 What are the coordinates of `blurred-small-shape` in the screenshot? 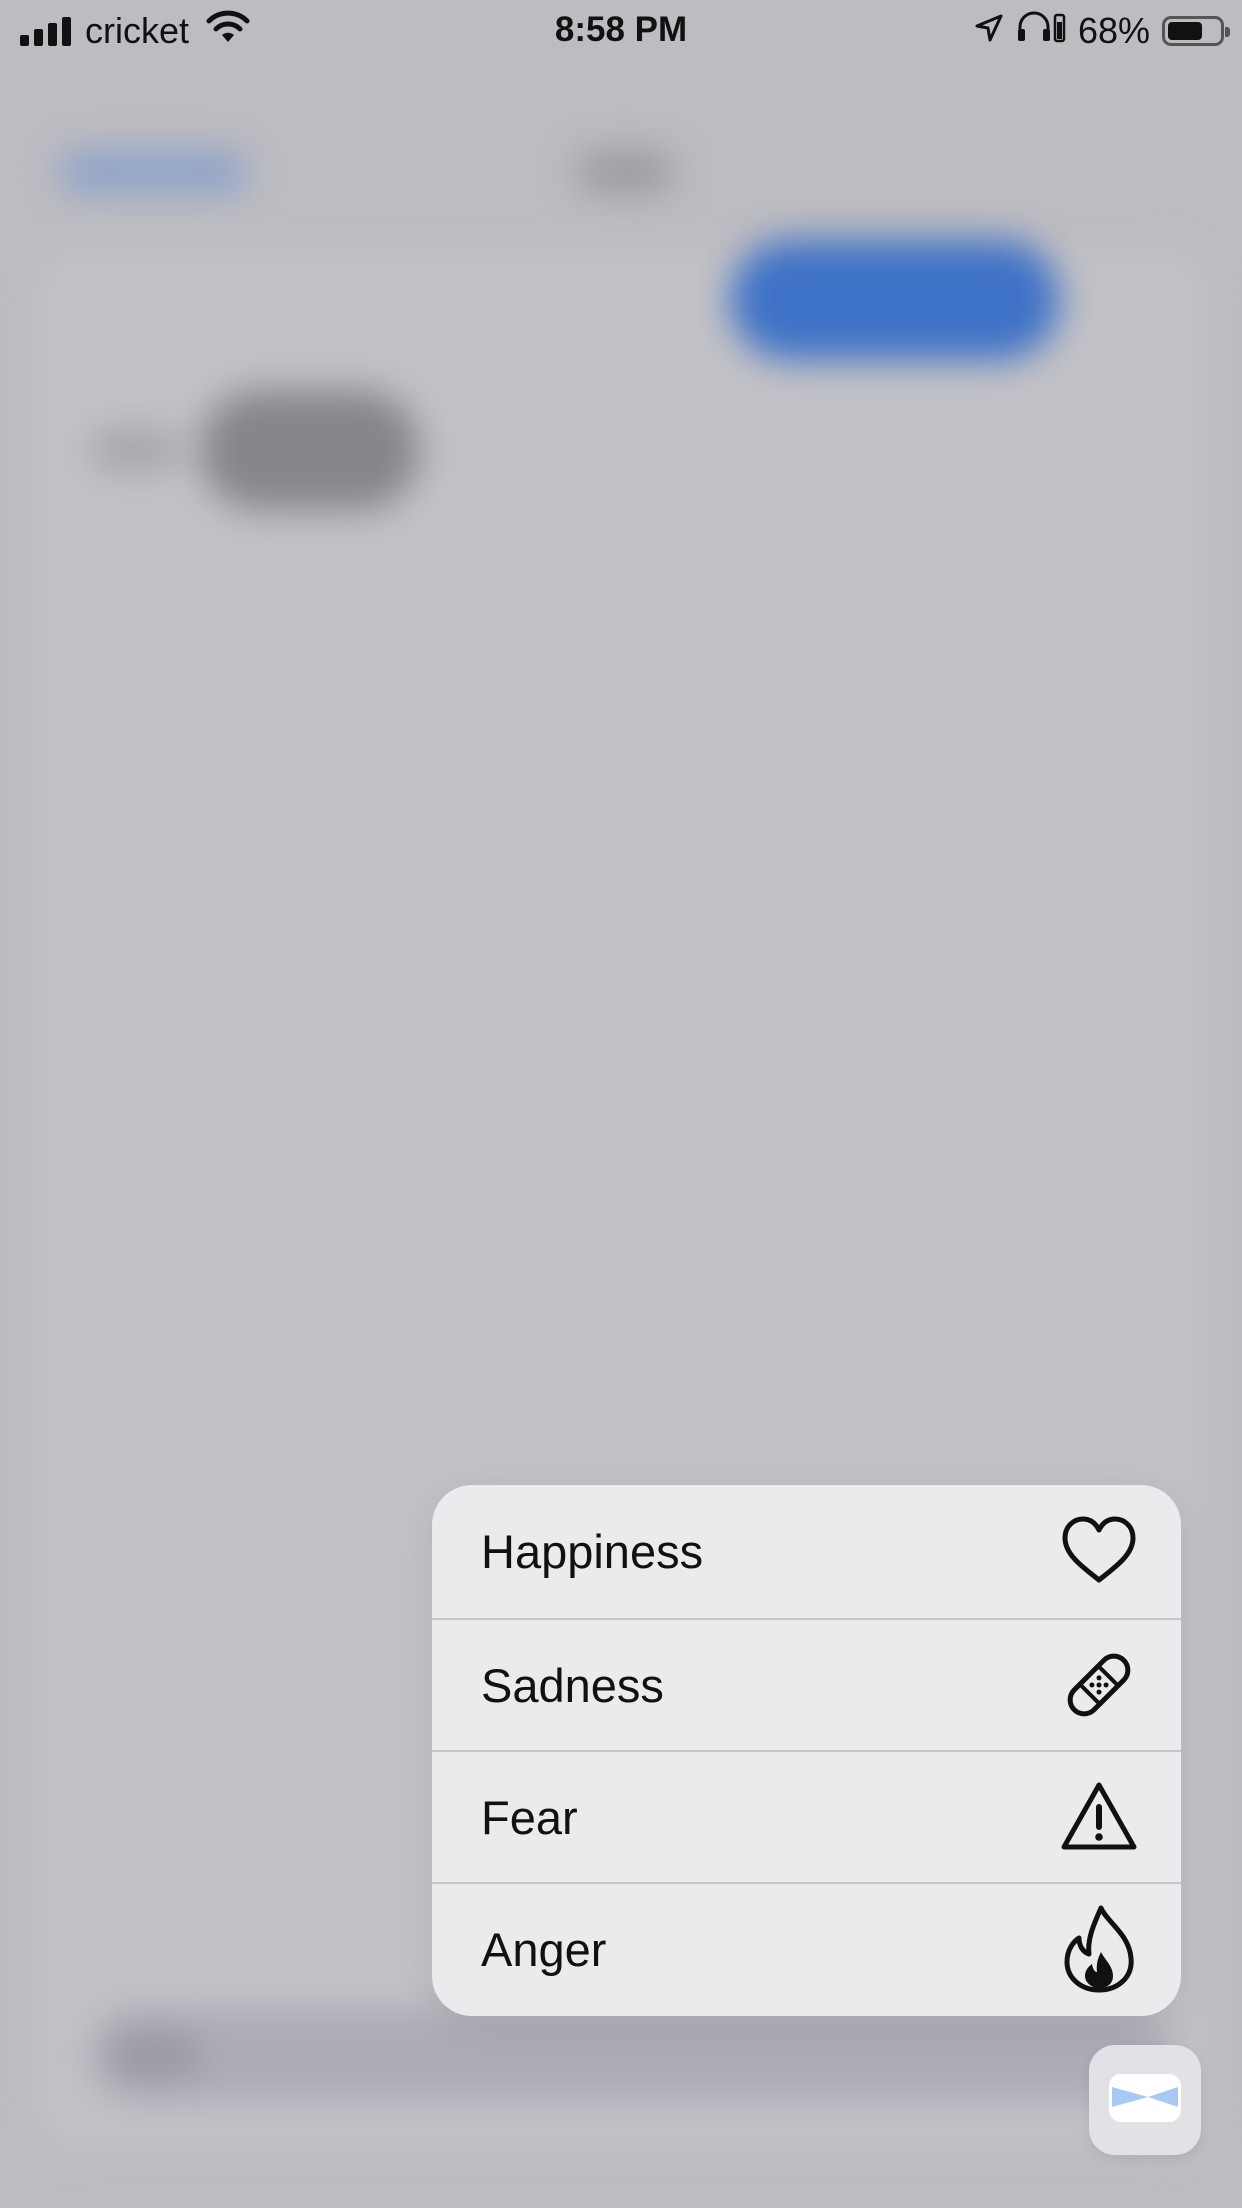 It's located at (135, 450).